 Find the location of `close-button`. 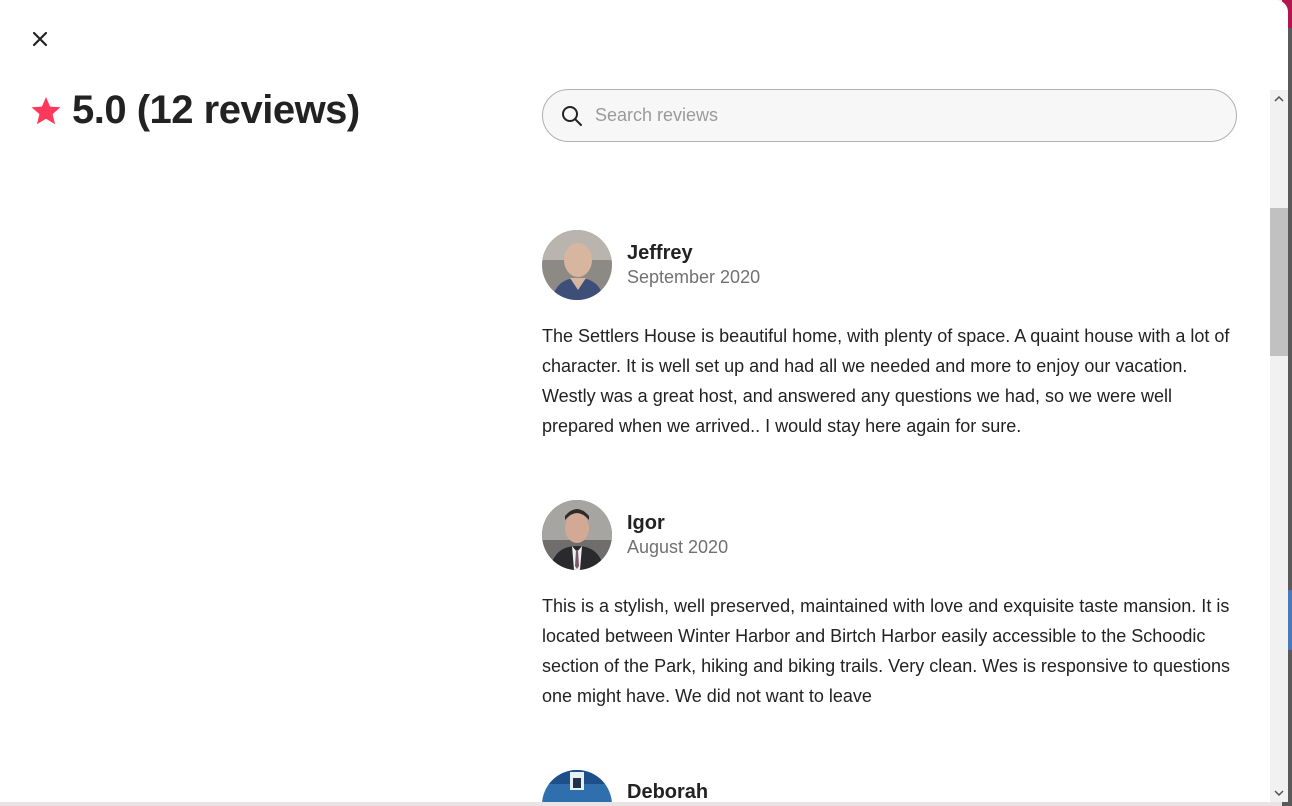

close-button is located at coordinates (40, 39).